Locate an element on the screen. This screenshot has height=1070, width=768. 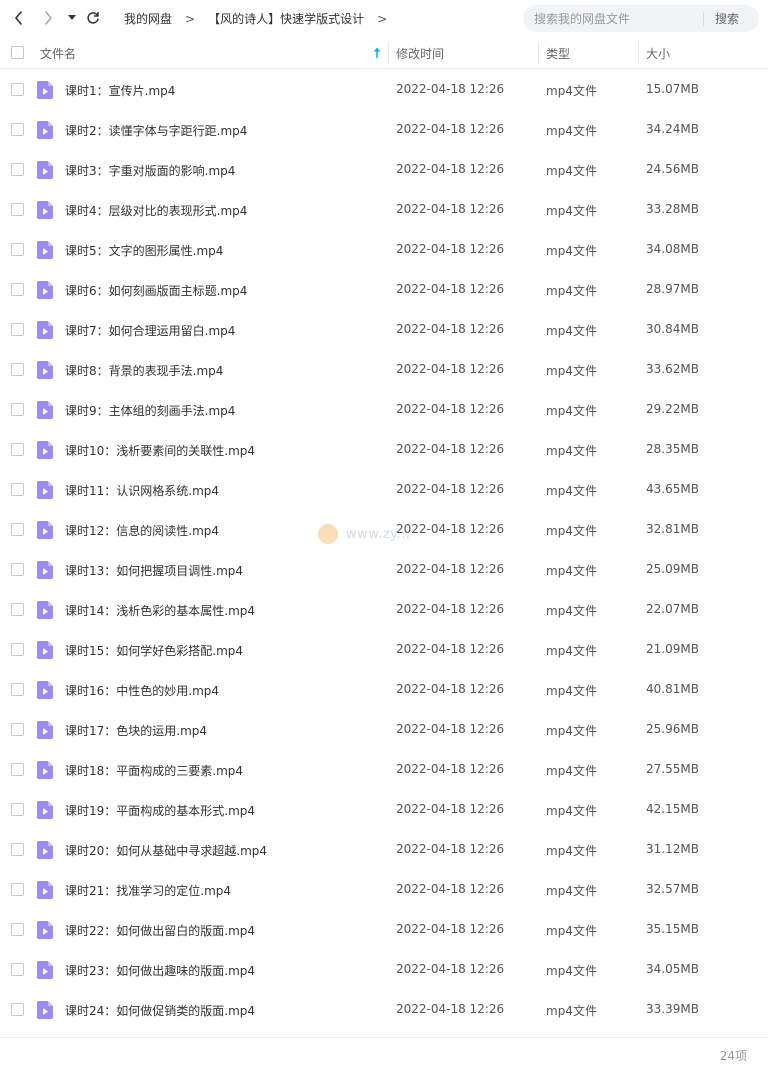
file-name: 课时9：主体组的刻画手法.mp4 is located at coordinates (150, 410).